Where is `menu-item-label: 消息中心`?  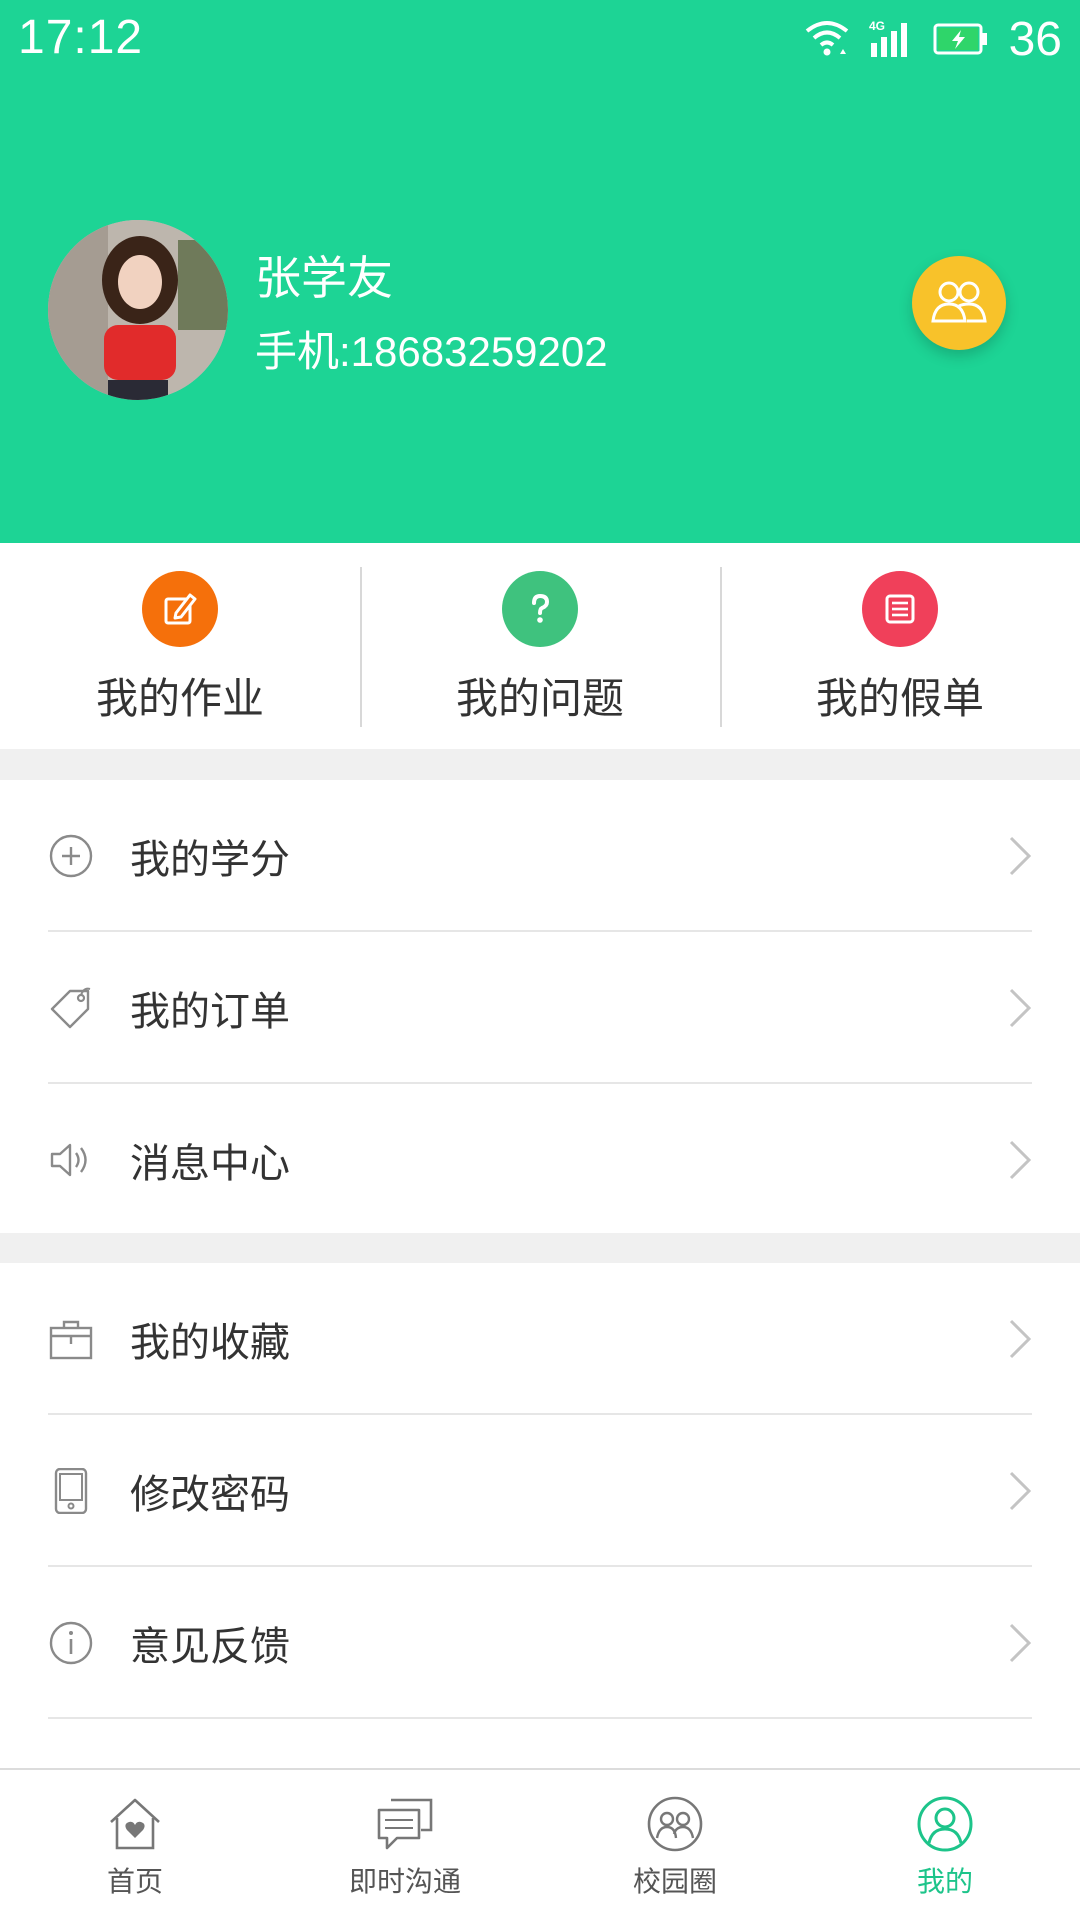
menu-item-label: 消息中心 is located at coordinates (210, 1164).